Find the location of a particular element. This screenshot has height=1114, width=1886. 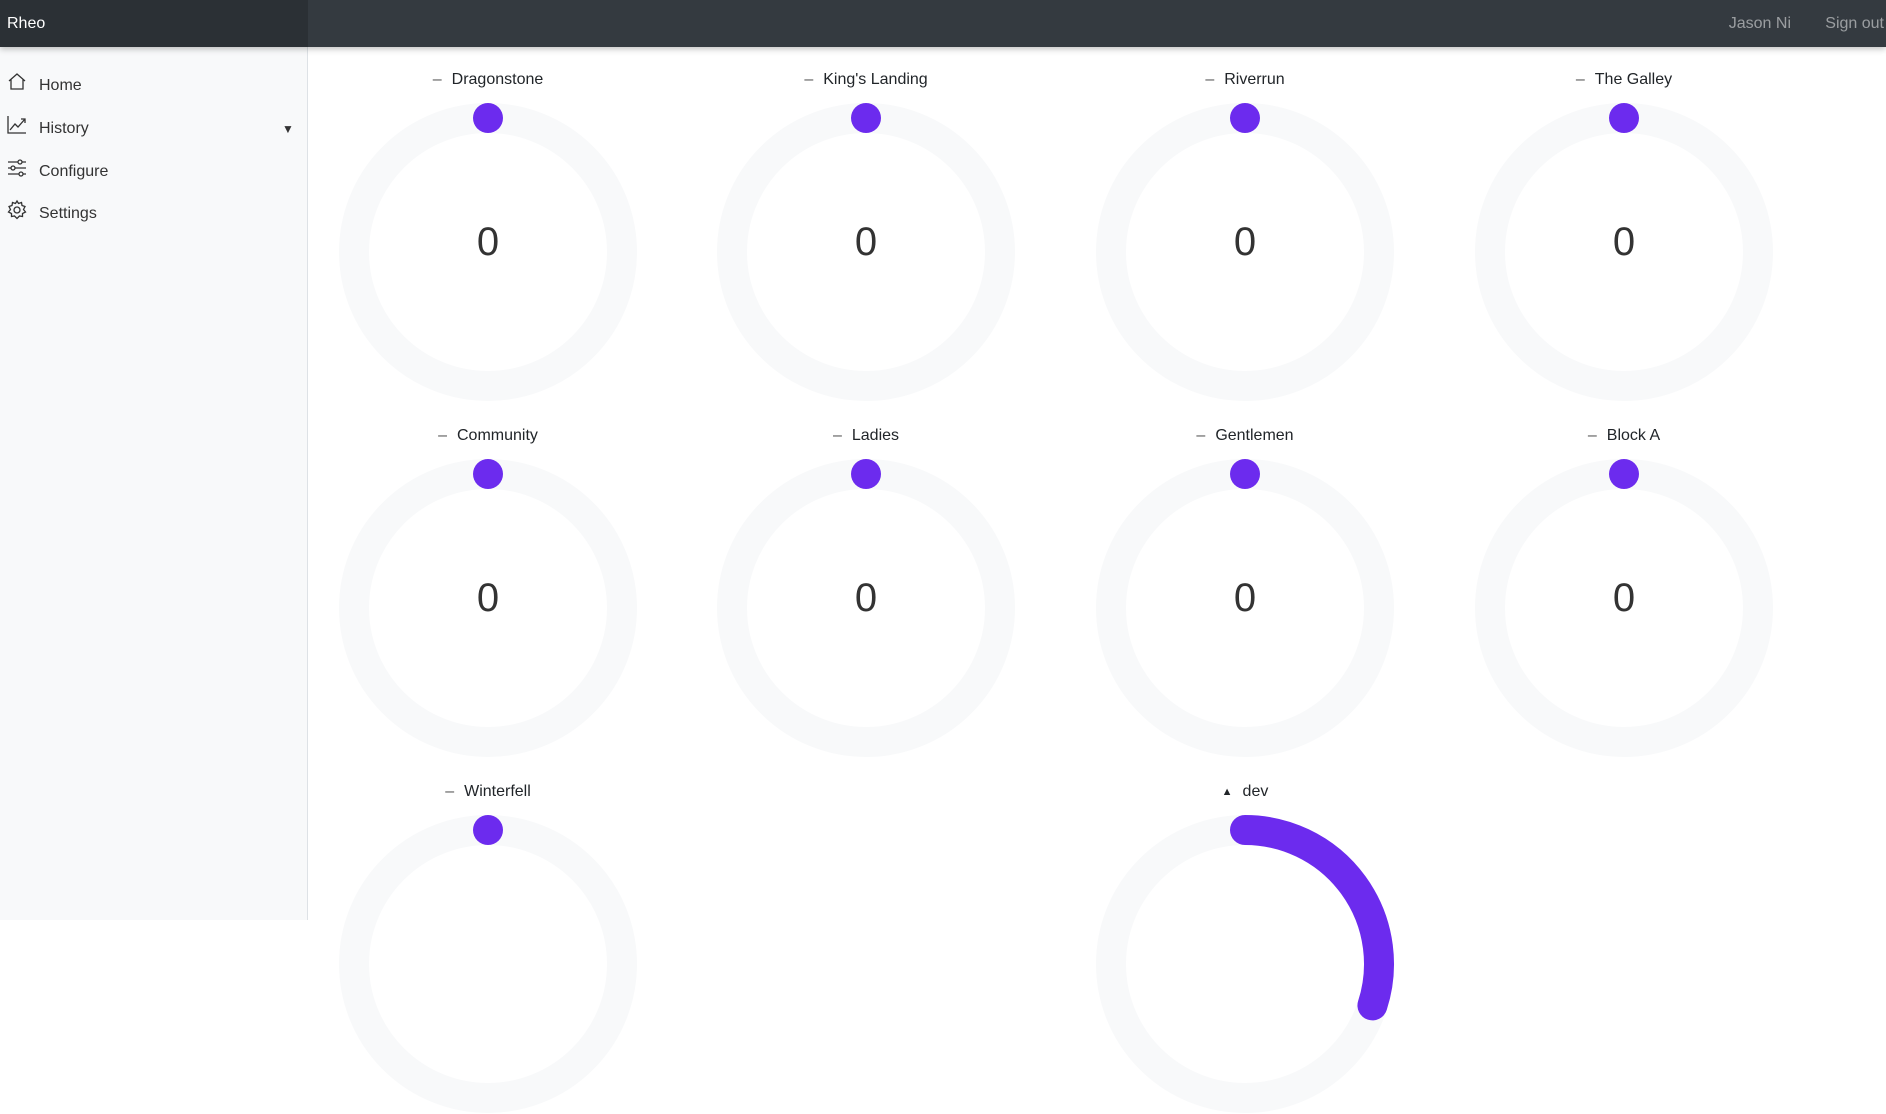

top-navbar: Rheo Jason Ni Sign out is located at coordinates (943, 23).